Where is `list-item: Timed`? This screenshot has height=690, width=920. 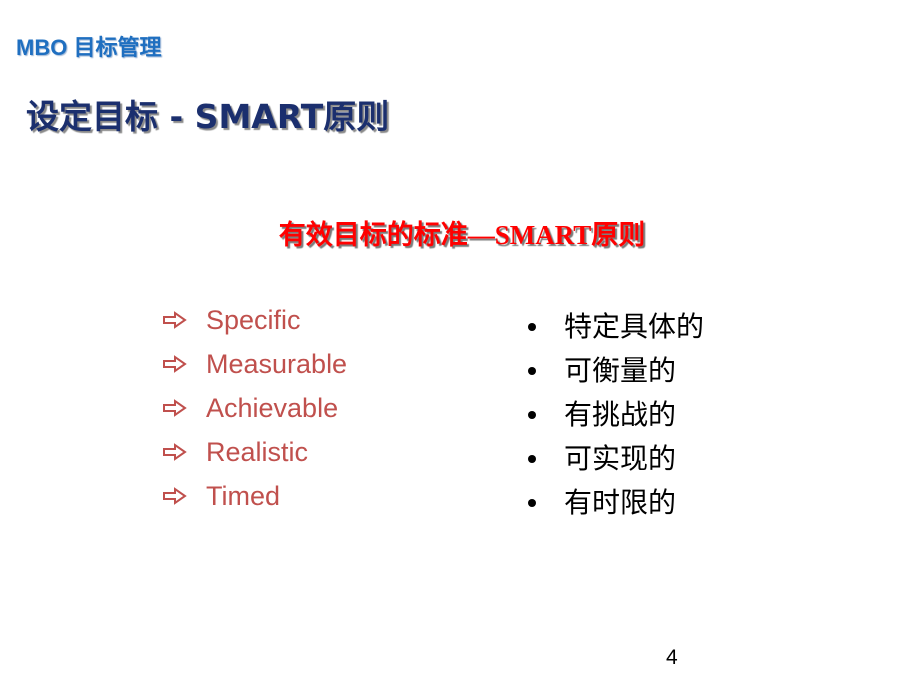 list-item: Timed is located at coordinates (254, 496).